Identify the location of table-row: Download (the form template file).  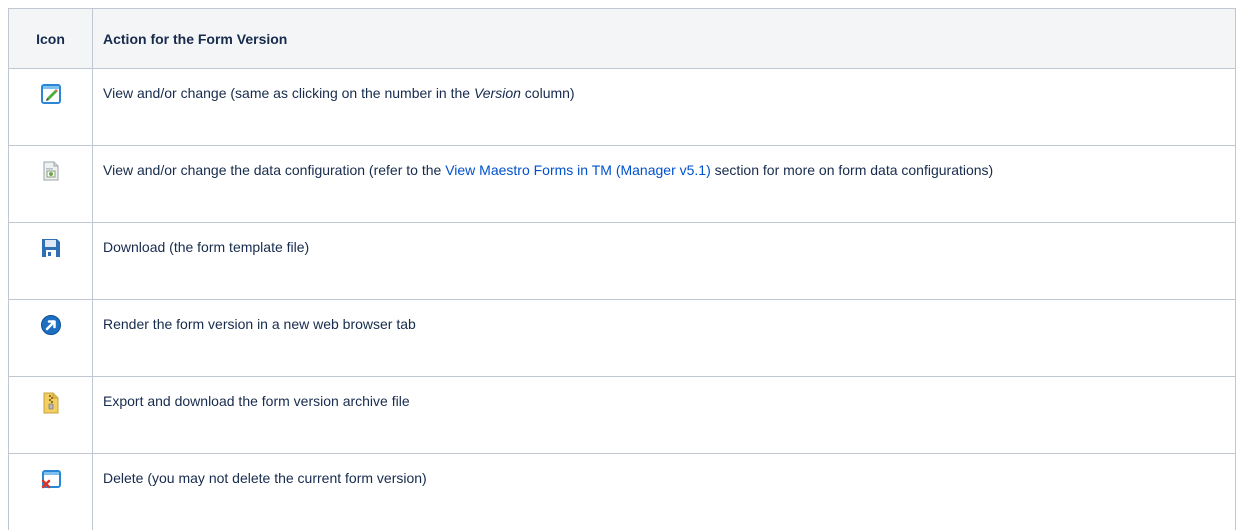
(622, 261).